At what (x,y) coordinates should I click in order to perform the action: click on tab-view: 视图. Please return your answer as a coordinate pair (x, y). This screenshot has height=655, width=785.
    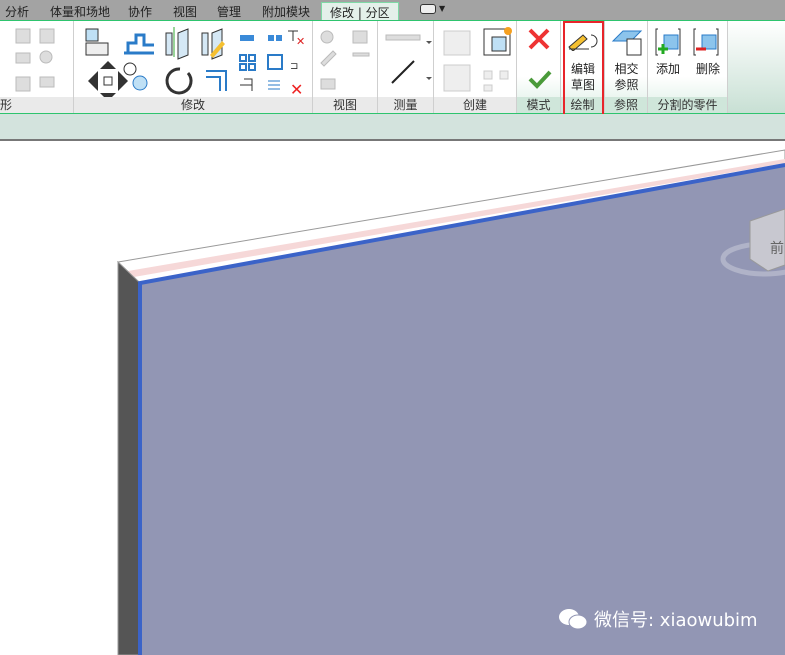
    Looking at the image, I should click on (185, 11).